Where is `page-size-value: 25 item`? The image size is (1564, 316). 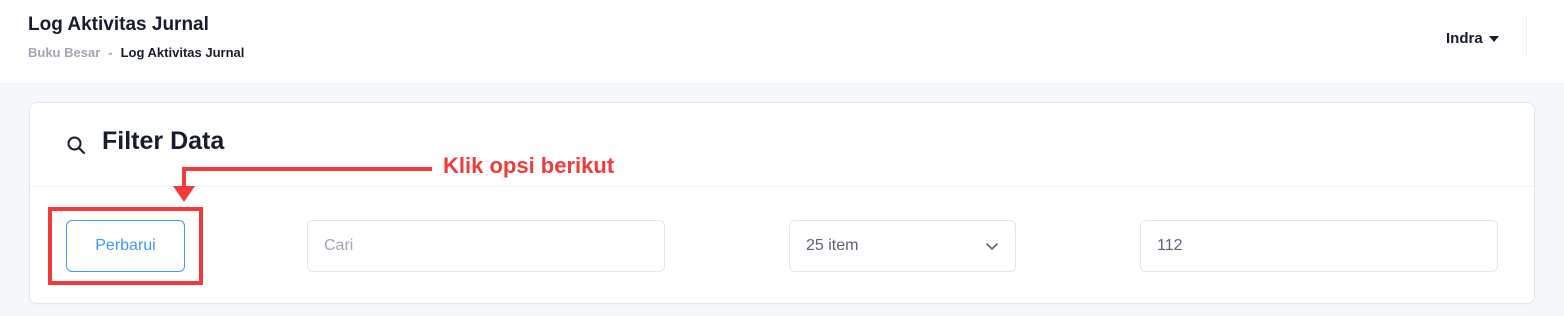
page-size-value: 25 item is located at coordinates (832, 245).